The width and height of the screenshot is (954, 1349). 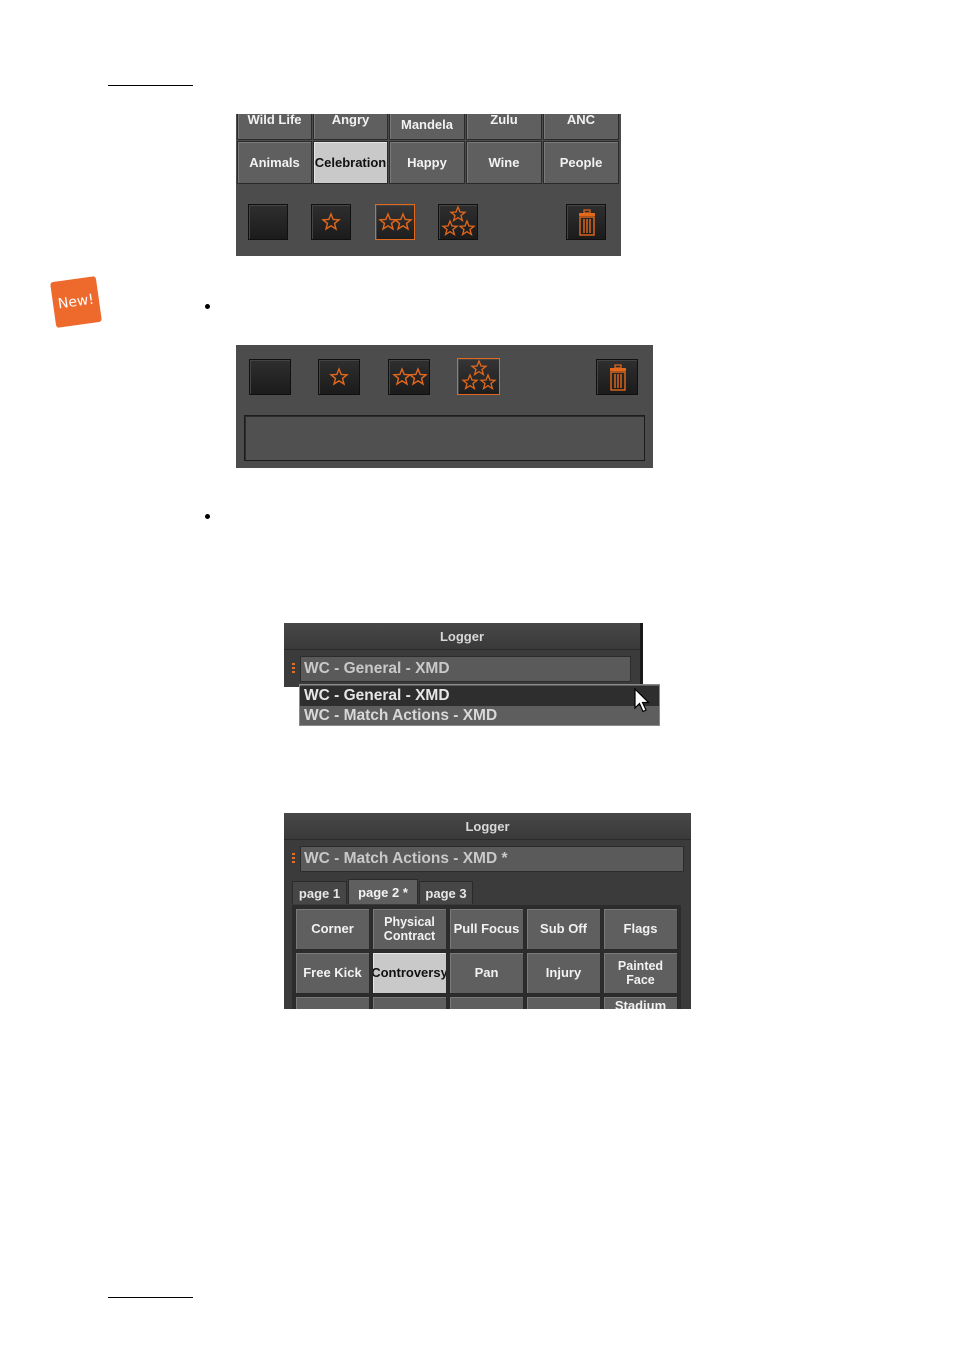 I want to click on new-badge: New!, so click(x=76, y=302).